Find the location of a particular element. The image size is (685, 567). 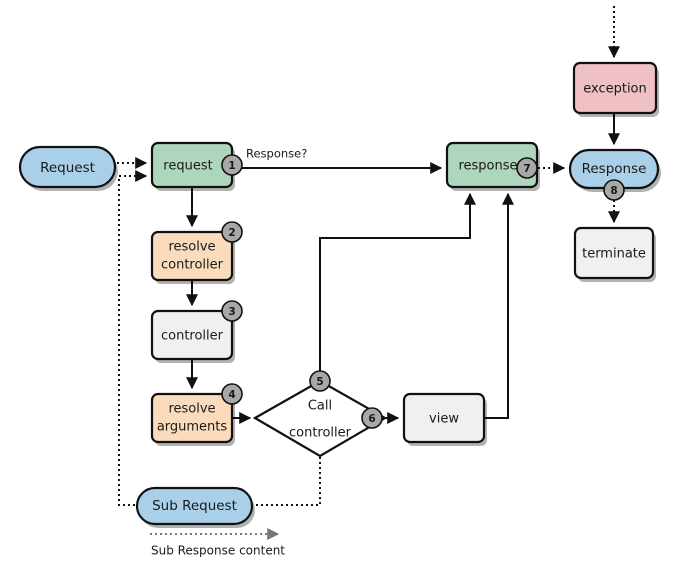

edge-call-controller-to-response is located at coordinates (397, 282).